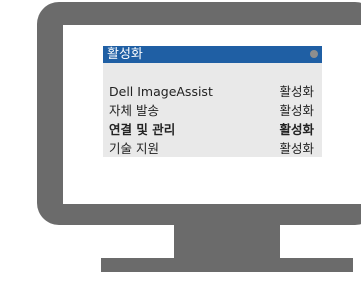 This screenshot has width=361, height=286. I want to click on osd-header-title: 활성화, so click(125, 54).